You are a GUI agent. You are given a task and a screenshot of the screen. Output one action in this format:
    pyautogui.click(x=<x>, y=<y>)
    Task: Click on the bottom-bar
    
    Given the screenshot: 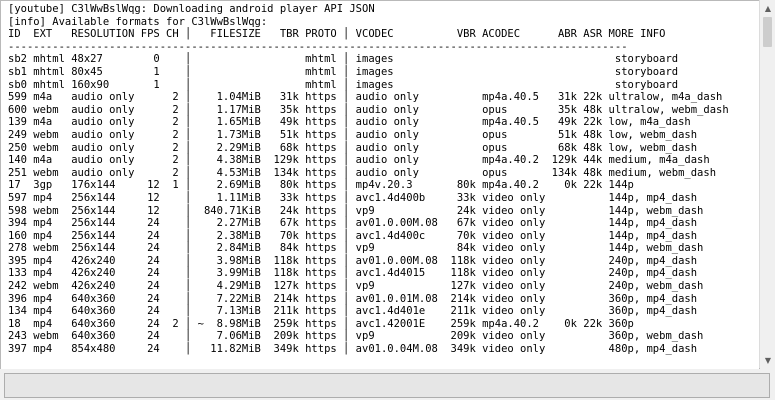 What is the action you would take?
    pyautogui.click(x=387, y=384)
    